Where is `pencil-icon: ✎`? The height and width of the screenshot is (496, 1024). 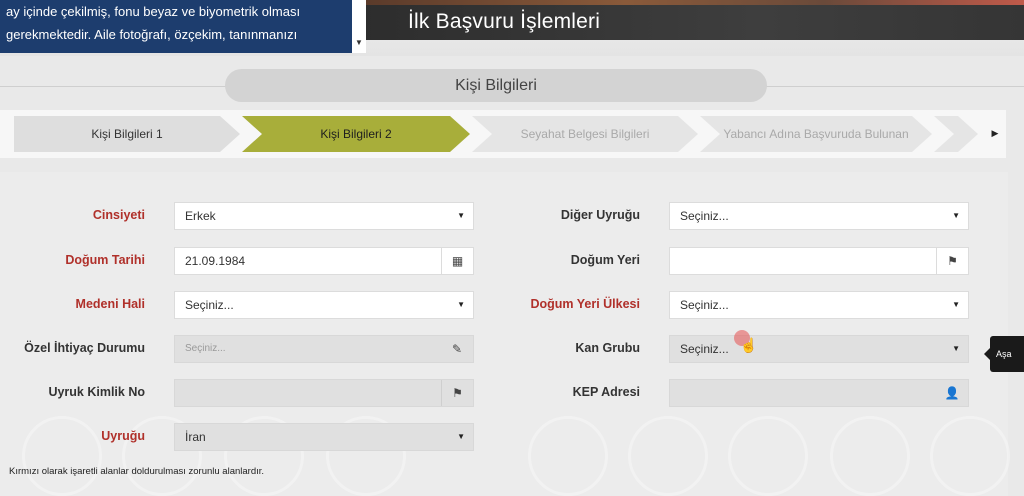 pencil-icon: ✎ is located at coordinates (457, 349).